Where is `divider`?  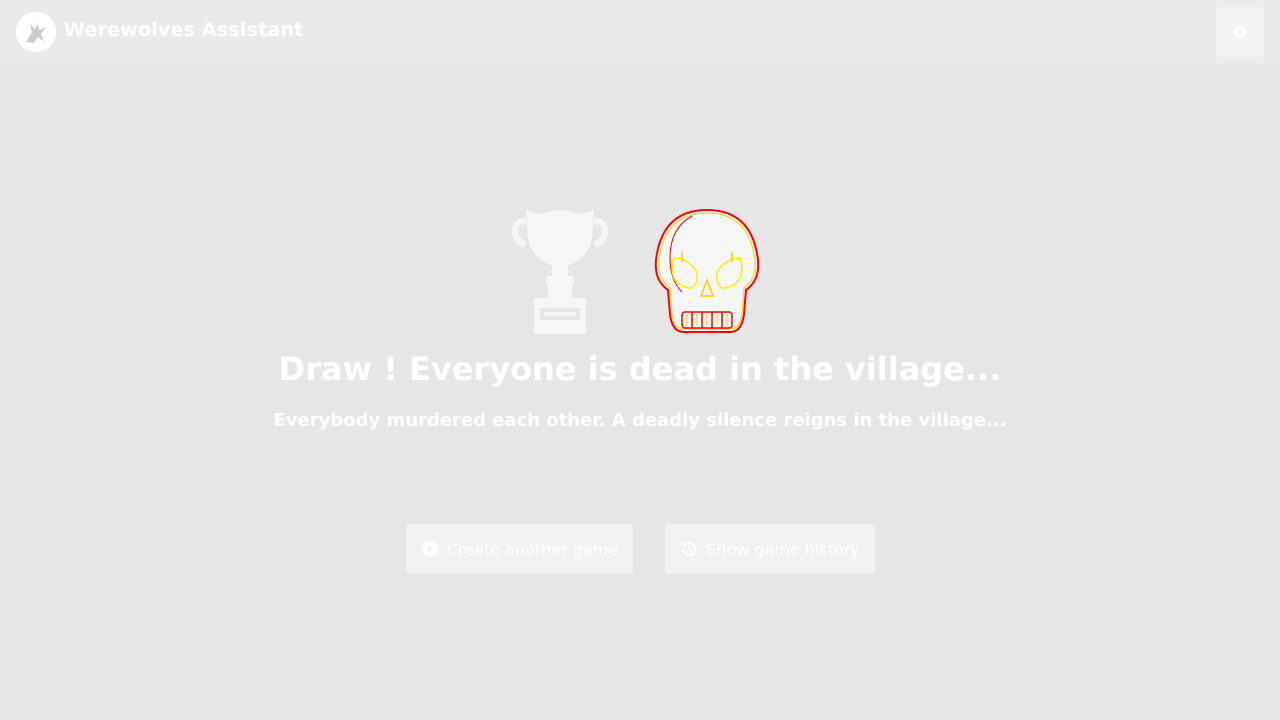 divider is located at coordinates (640, 480).